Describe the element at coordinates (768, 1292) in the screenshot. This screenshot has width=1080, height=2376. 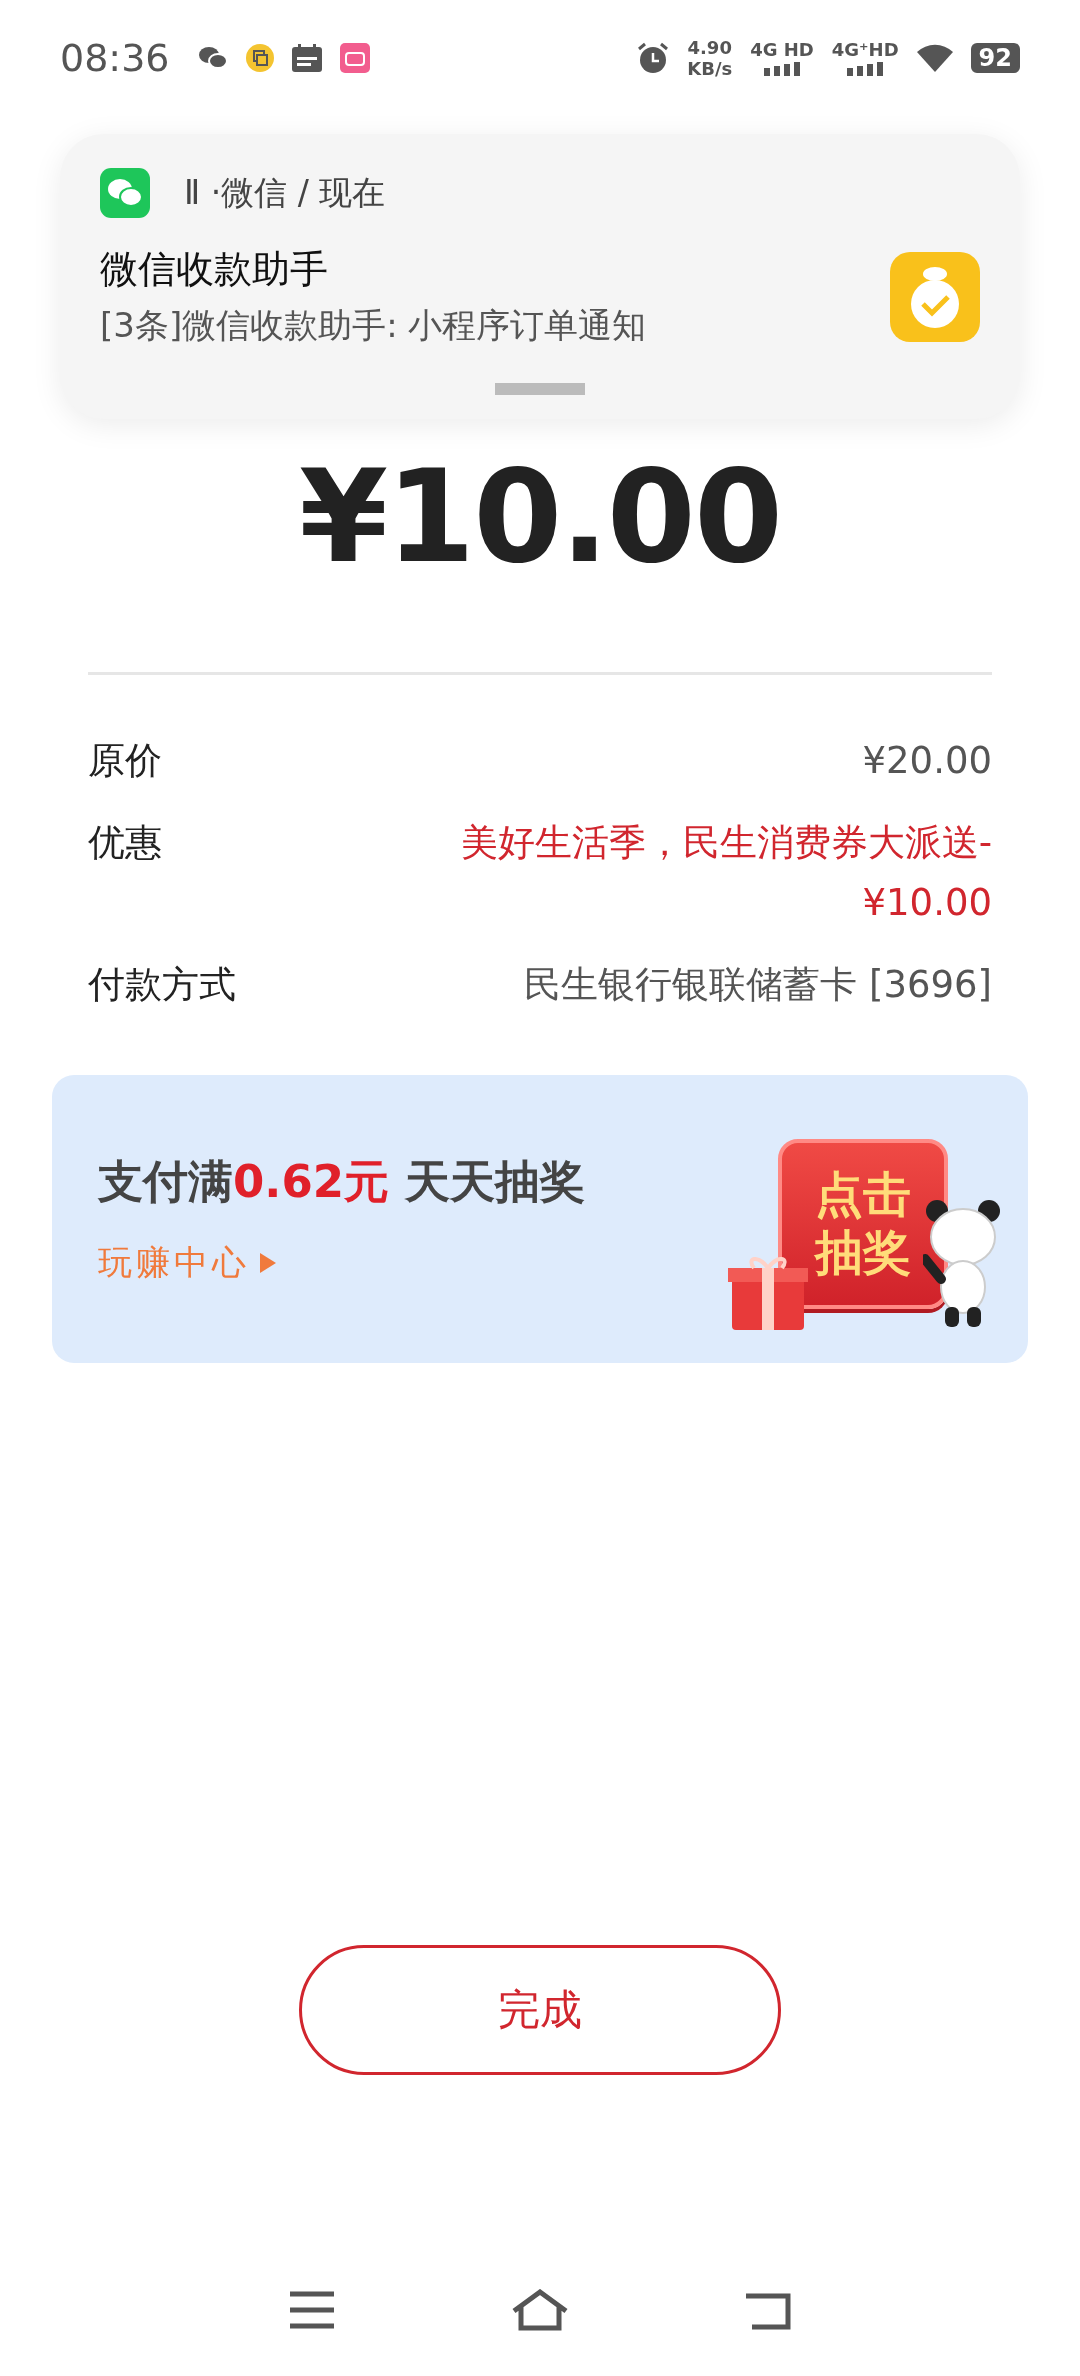
I see `gift-icon` at that location.